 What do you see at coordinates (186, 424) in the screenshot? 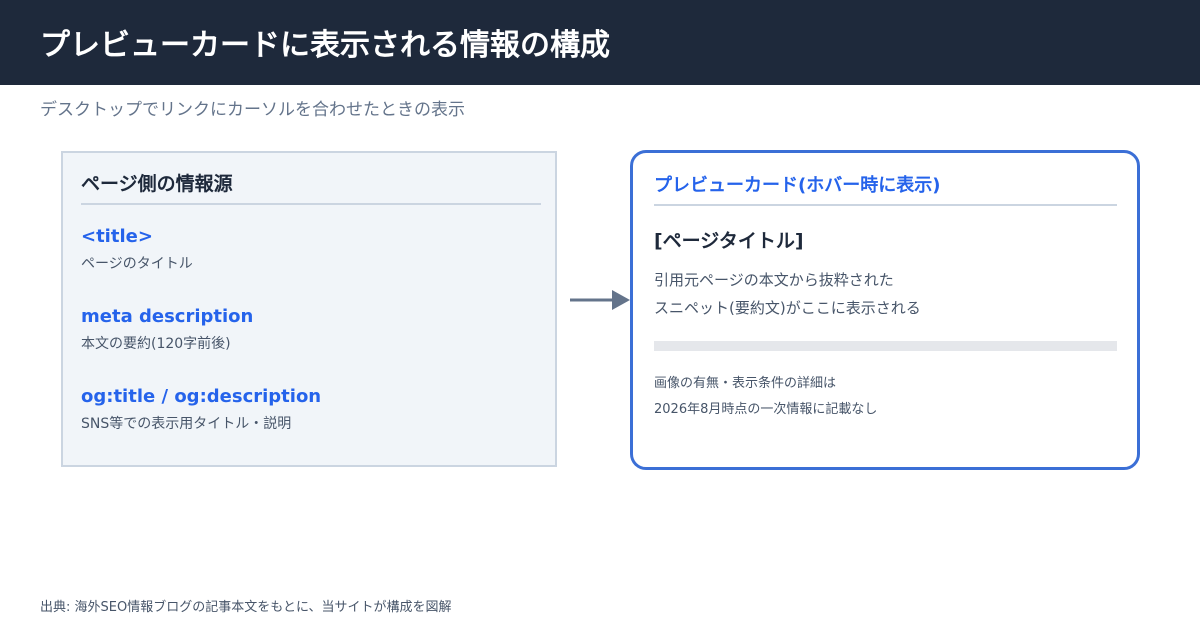
I see `source-item-desc: SNS等での表示用タイトル・説明` at bounding box center [186, 424].